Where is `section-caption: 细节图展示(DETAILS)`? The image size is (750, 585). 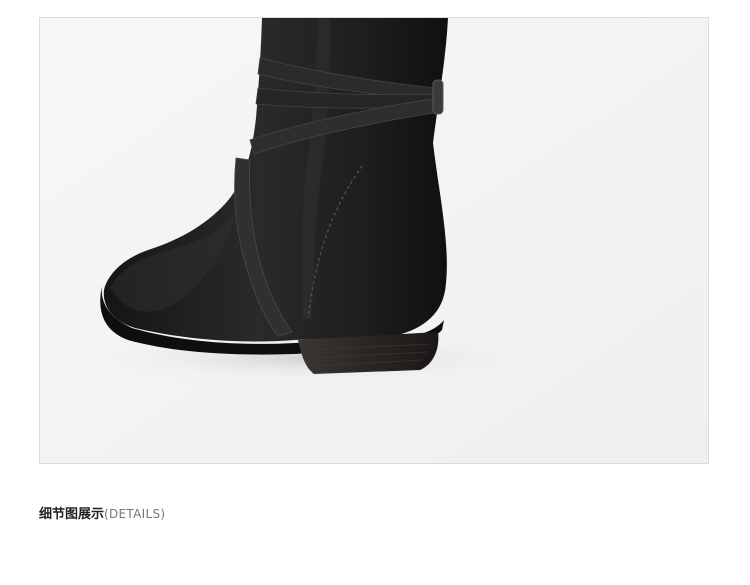 section-caption: 细节图展示(DETAILS) is located at coordinates (102, 513).